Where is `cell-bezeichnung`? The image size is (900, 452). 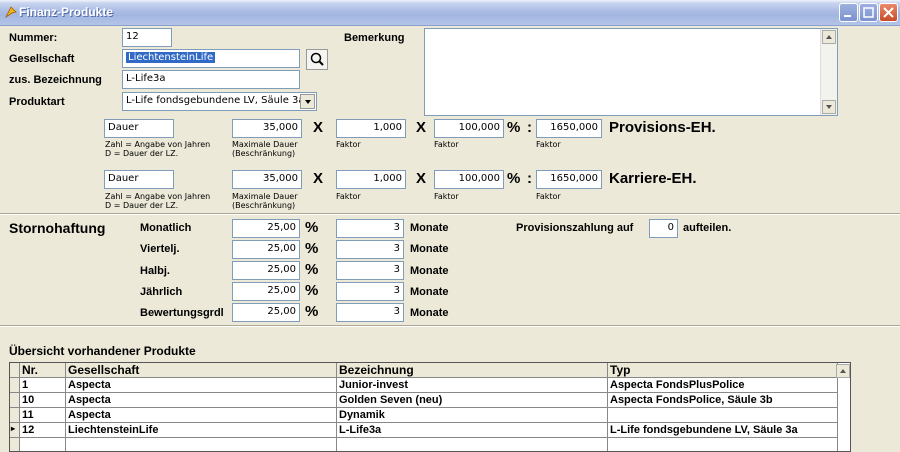
cell-bezeichnung is located at coordinates (472, 444).